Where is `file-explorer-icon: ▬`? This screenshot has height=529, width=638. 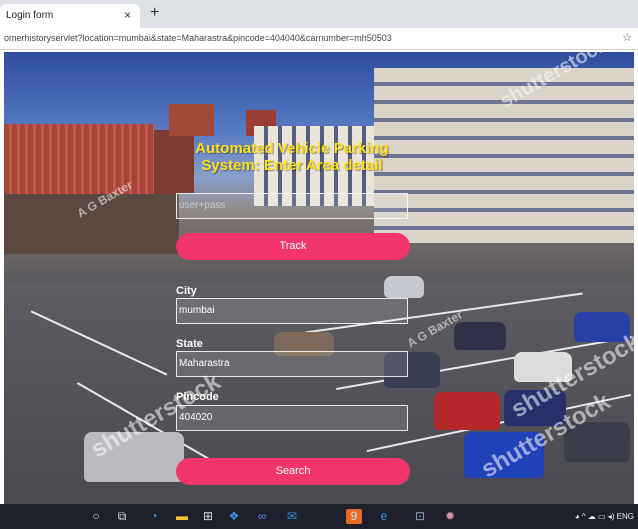 file-explorer-icon: ▬ is located at coordinates (182, 516).